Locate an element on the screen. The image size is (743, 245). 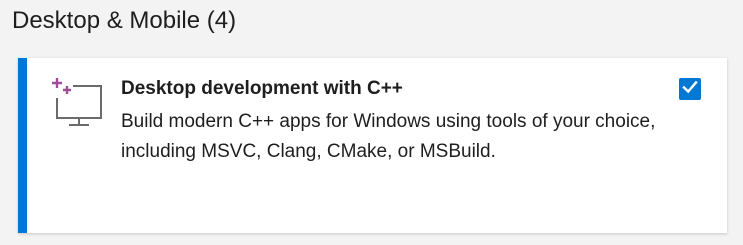
workload-checkbox is located at coordinates (690, 89).